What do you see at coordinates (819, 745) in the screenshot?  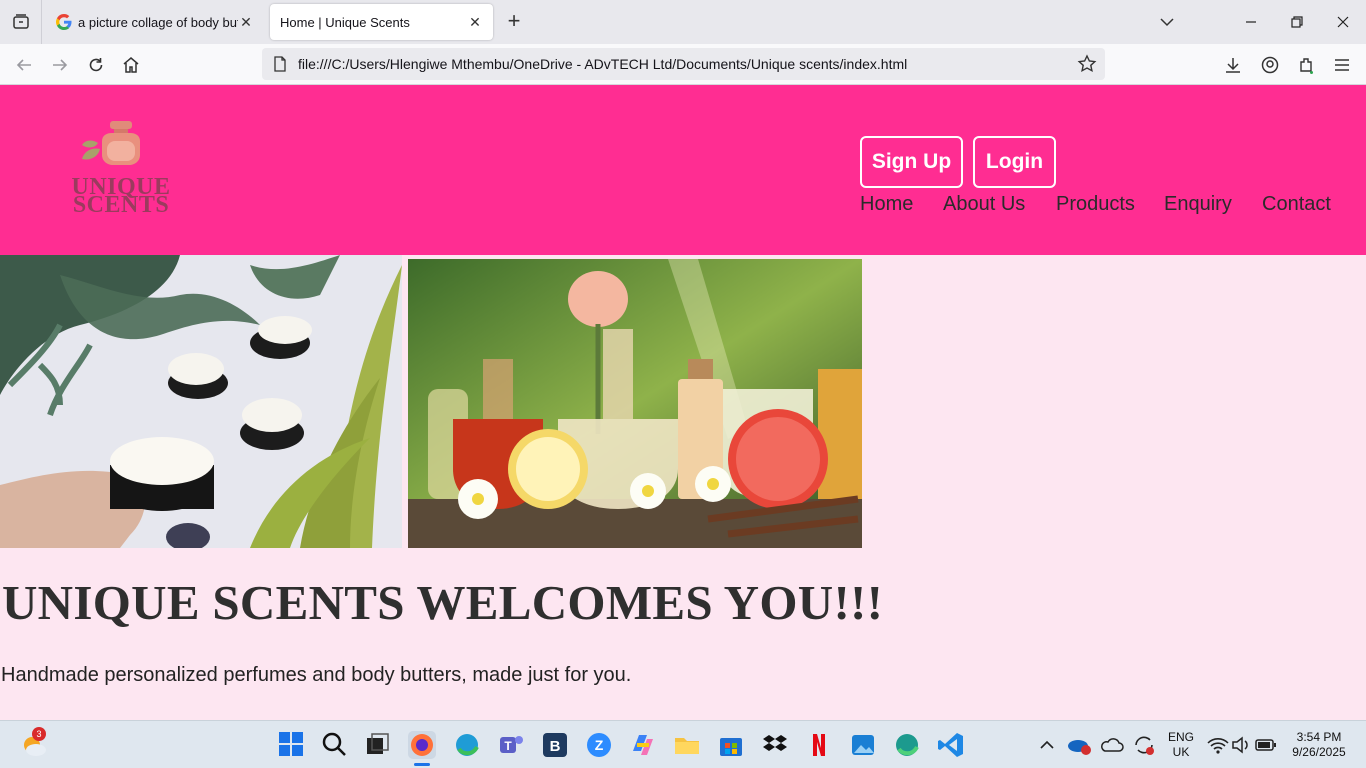 I see `netflix-icon` at bounding box center [819, 745].